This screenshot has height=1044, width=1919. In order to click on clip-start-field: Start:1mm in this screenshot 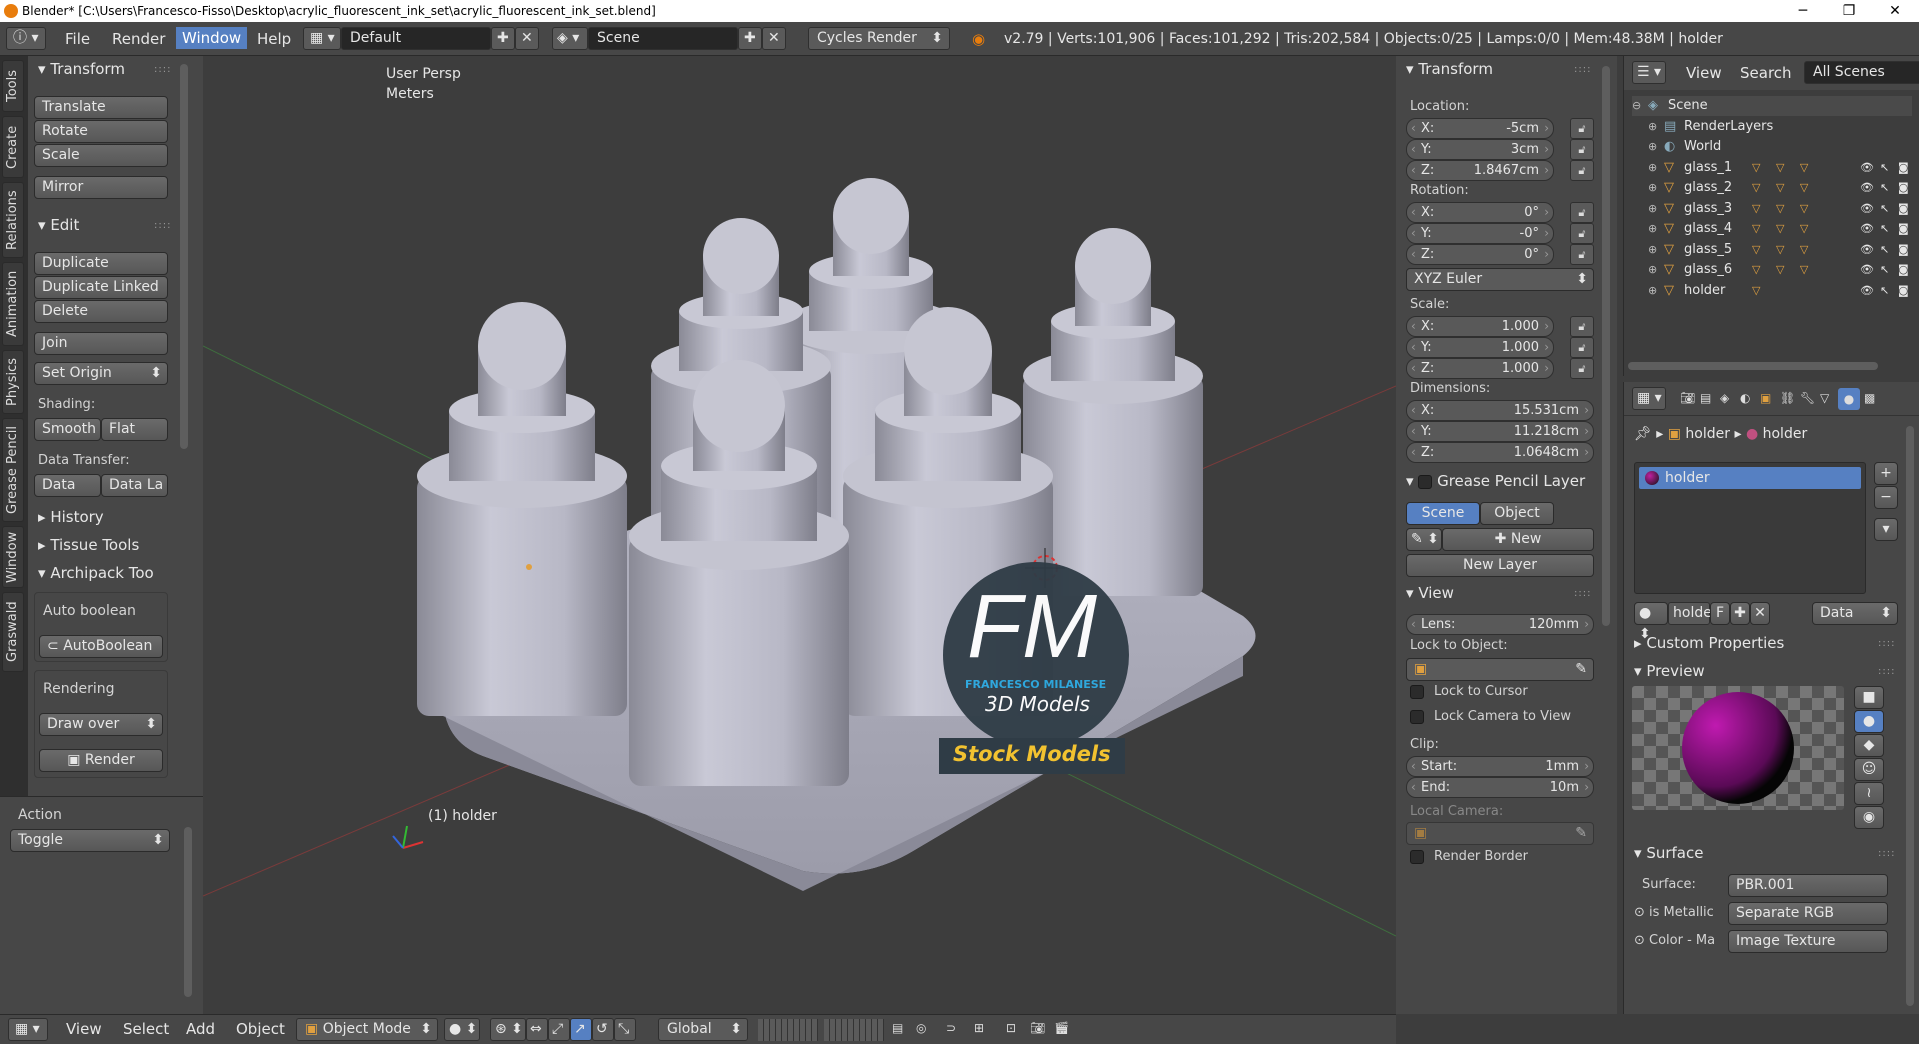, I will do `click(1500, 766)`.